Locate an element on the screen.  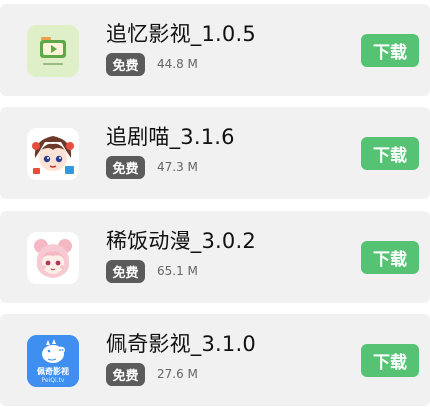
peppa-pig-icon: 佩奇影视 PeiQi.tv is located at coordinates (53, 361).